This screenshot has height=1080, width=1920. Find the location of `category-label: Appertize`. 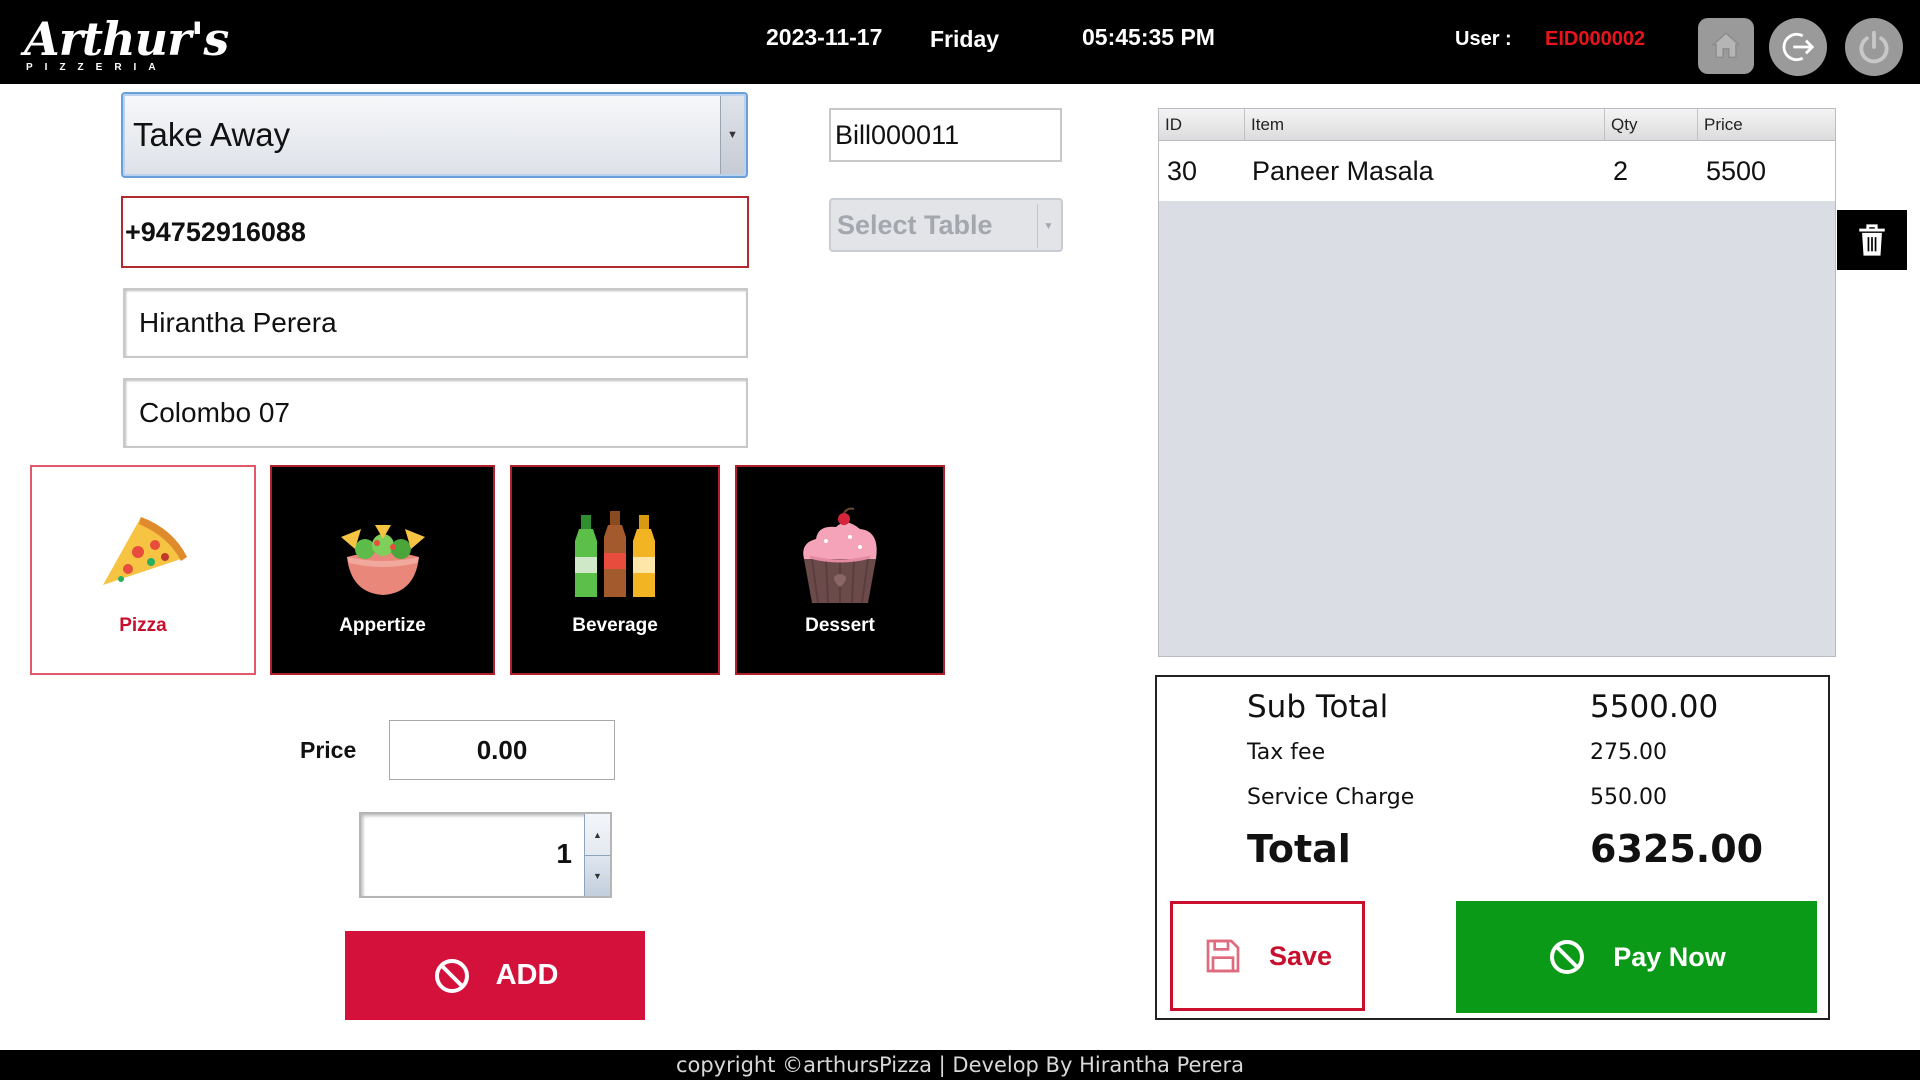

category-label: Appertize is located at coordinates (382, 625).